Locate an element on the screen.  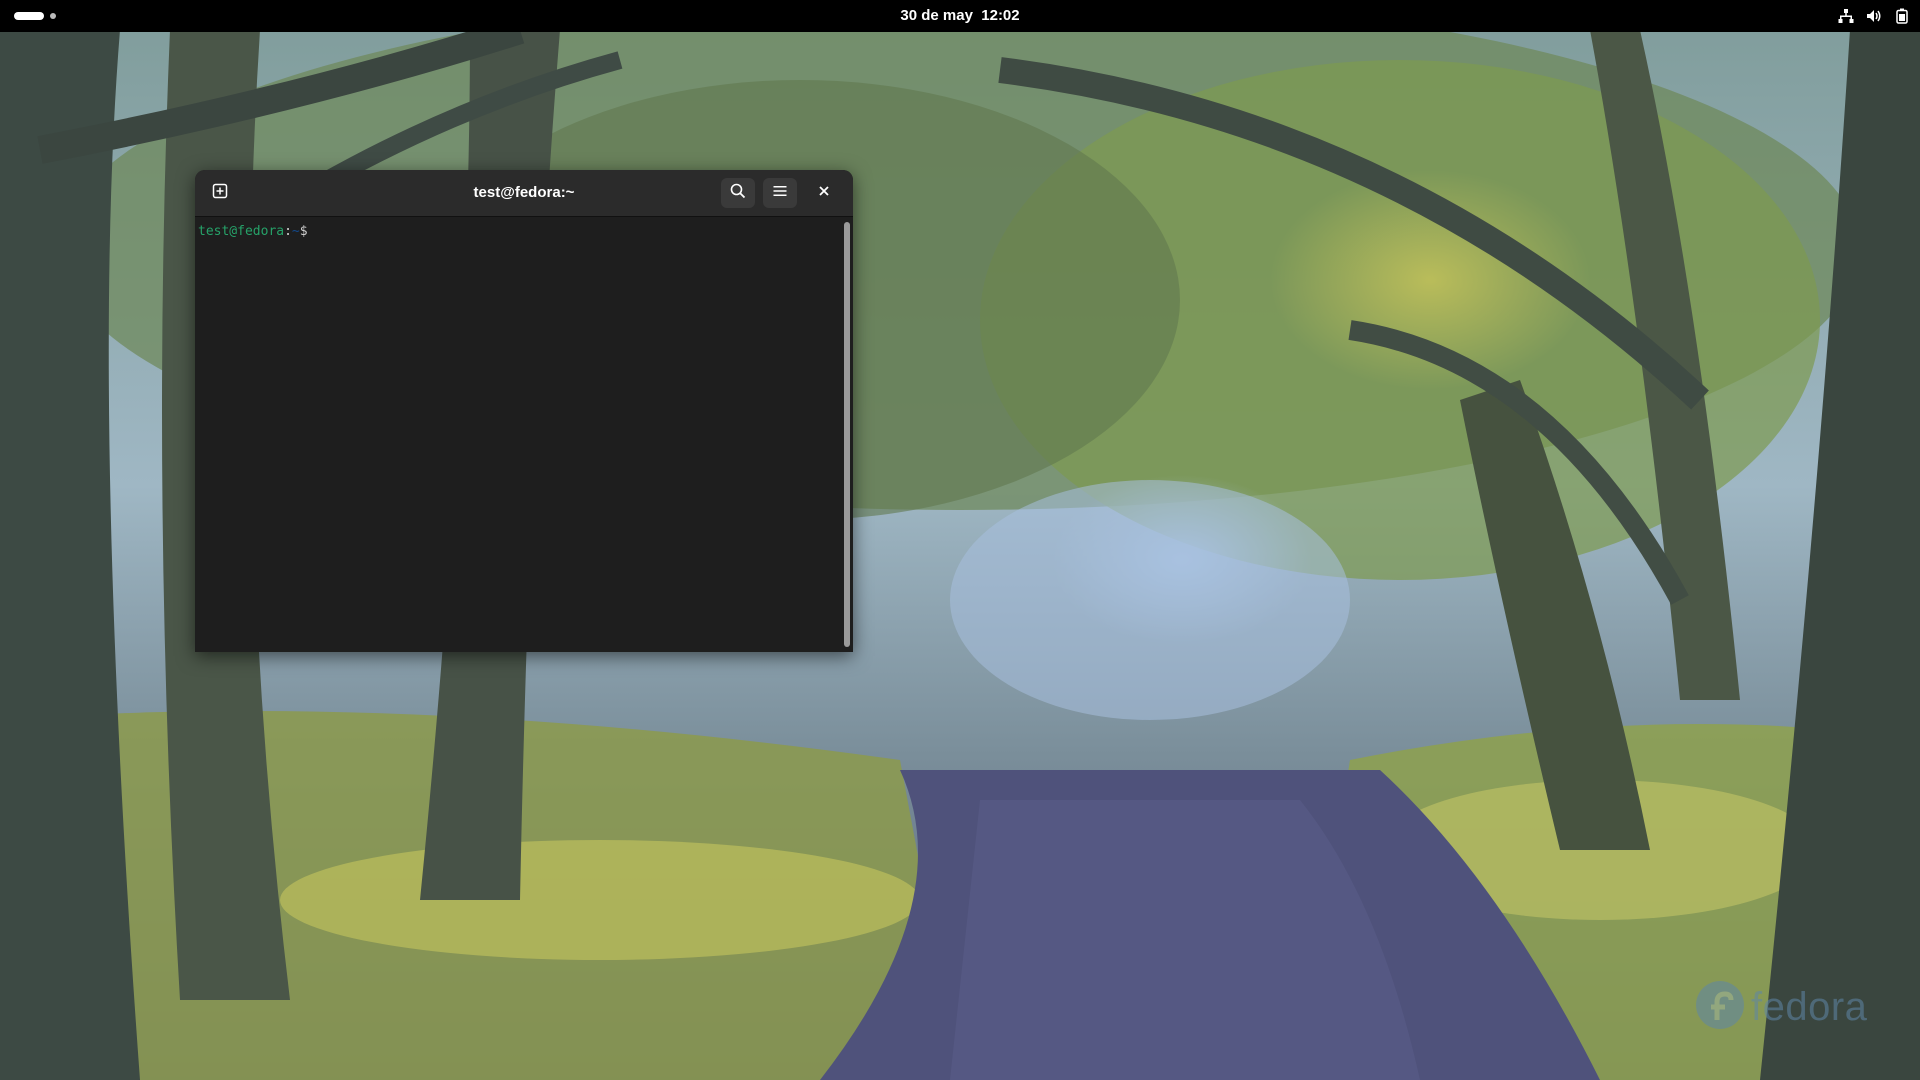
fedora-logo: fedora is located at coordinates (1781, 1007).